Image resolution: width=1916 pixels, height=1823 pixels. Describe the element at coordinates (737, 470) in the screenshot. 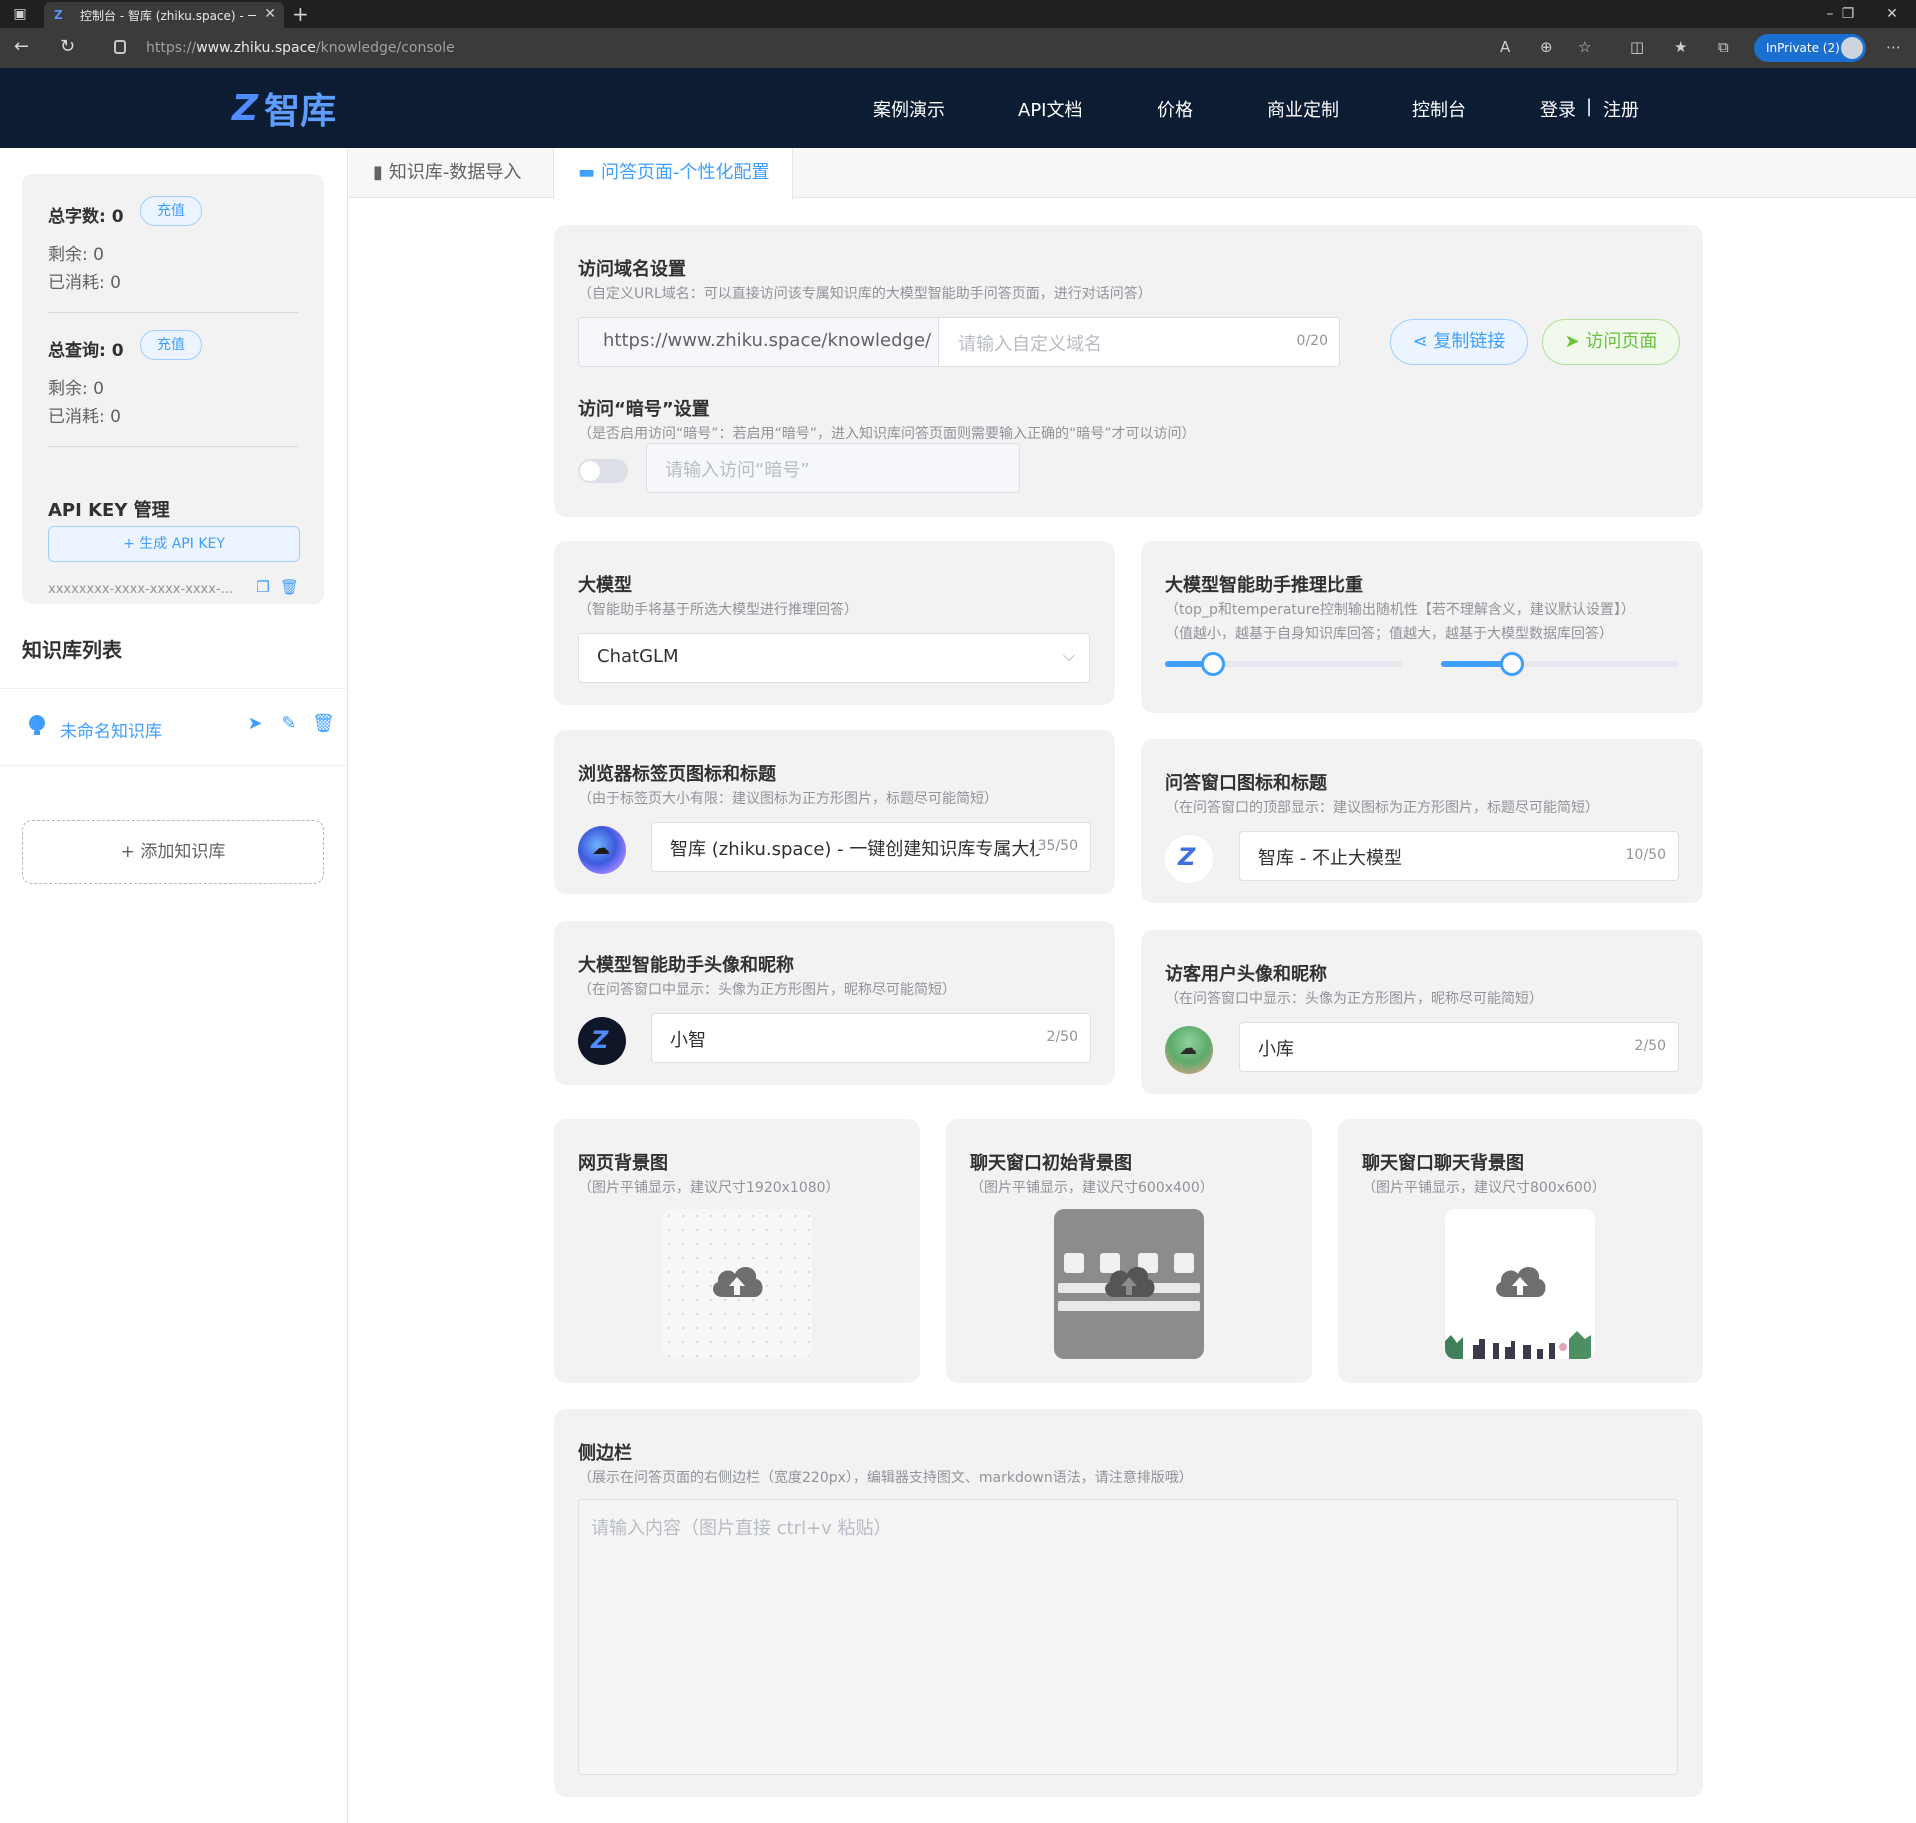

I see `password-placeholder: 请输入访问“暗号”` at that location.